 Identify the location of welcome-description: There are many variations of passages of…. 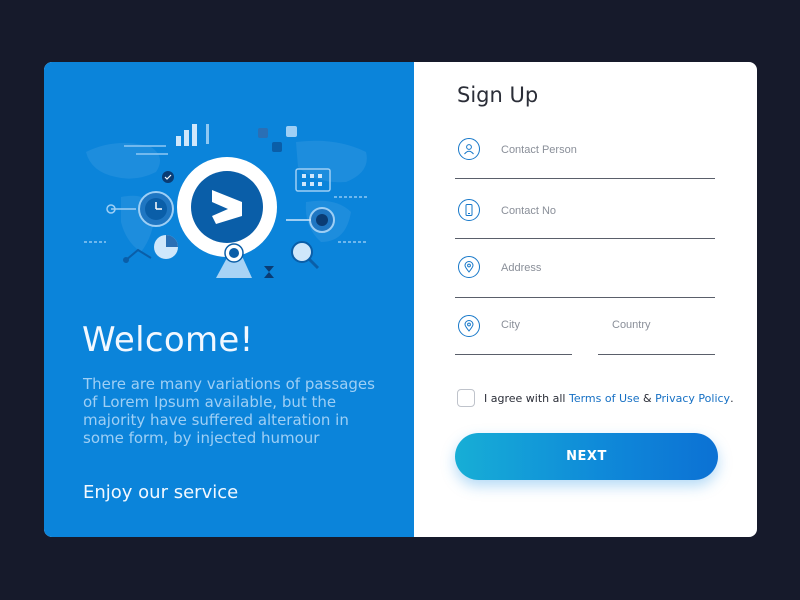
(229, 411).